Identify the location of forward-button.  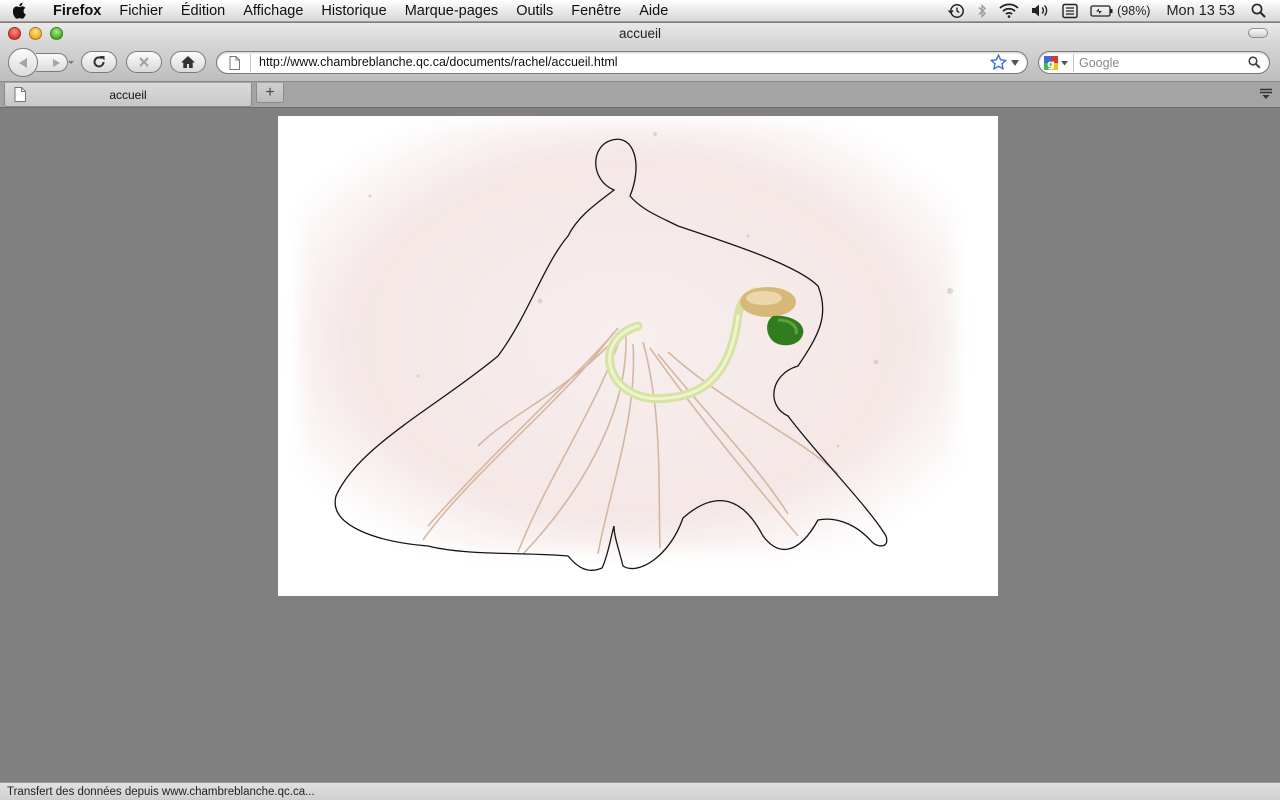
(52, 62).